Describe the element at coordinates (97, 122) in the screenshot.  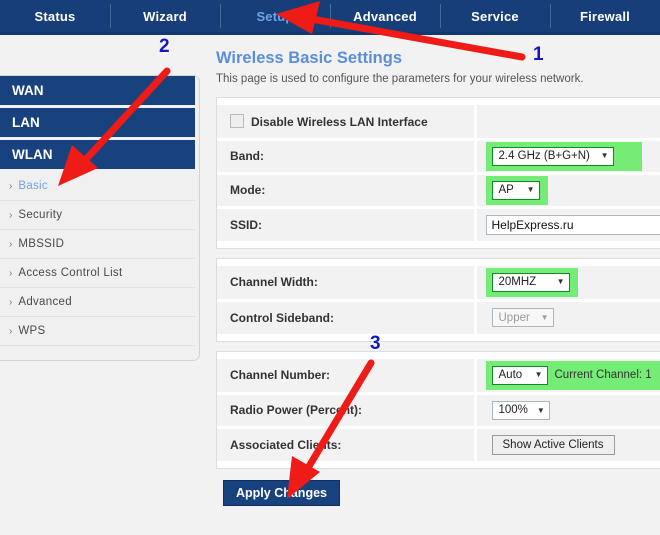
I see `sidebar-group-lan: LAN` at that location.